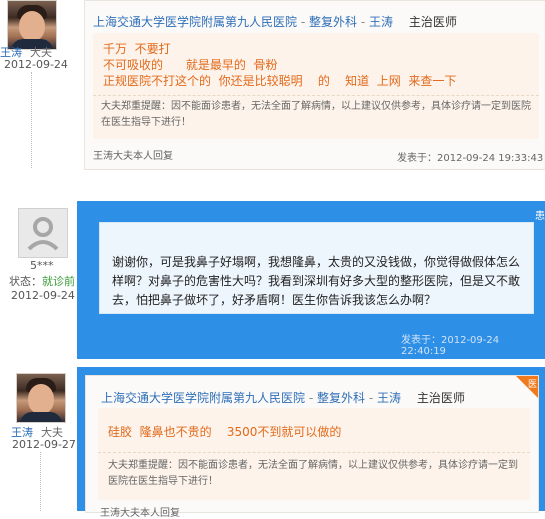 This screenshot has height=519, width=545. I want to click on reply-timestamp: 发表于：2012-09-24 19:33:43, so click(470, 158).